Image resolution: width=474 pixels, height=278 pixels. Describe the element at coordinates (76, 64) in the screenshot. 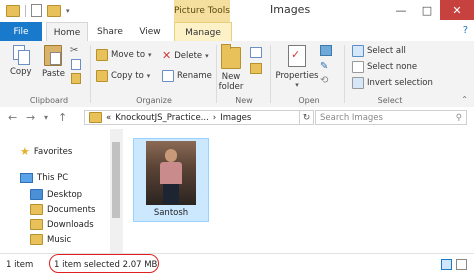

I see `copy-path-icon` at that location.